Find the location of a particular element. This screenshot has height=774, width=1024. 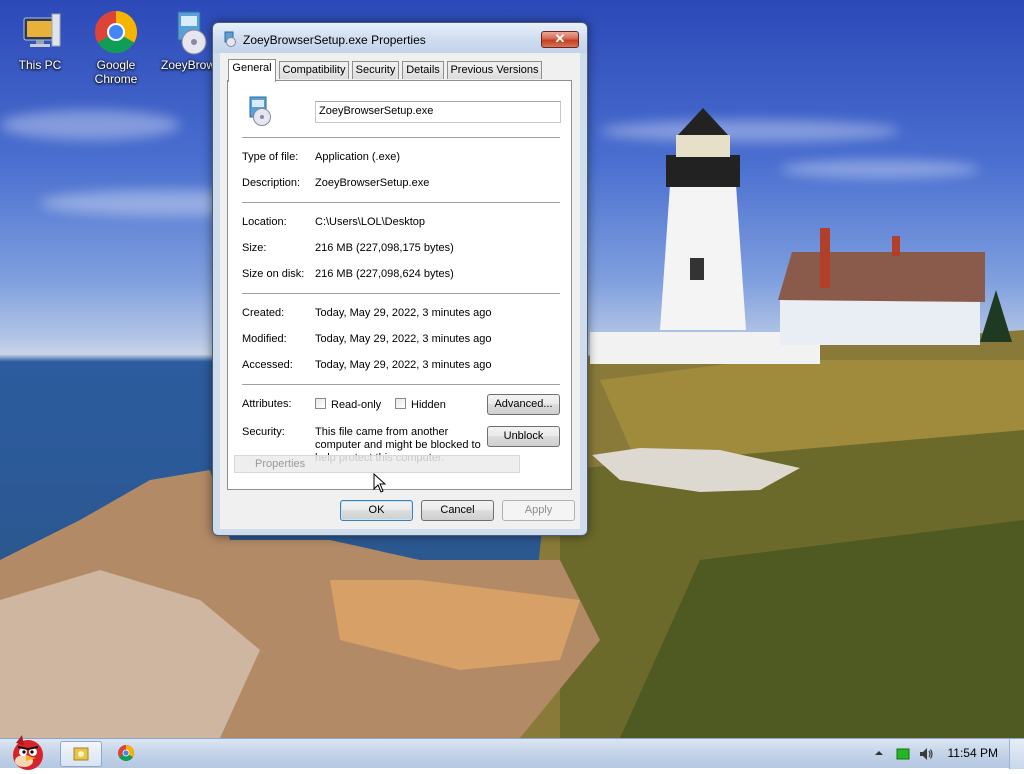

cancel-button: Cancel is located at coordinates (457, 510).